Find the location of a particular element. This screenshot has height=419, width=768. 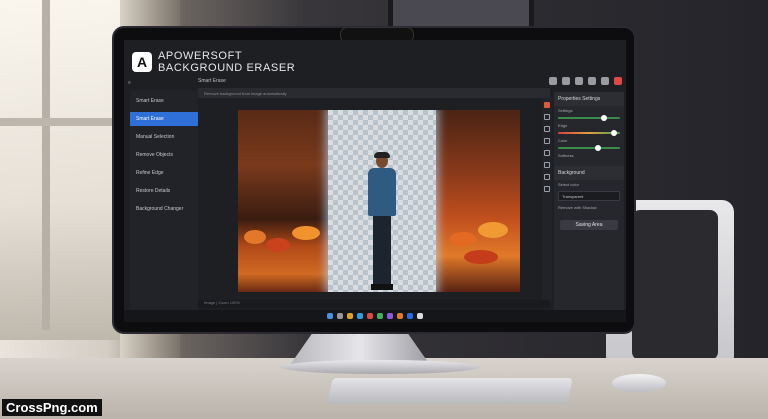

sidebar-item-remove-objects: Remove Objects is located at coordinates (164, 155).